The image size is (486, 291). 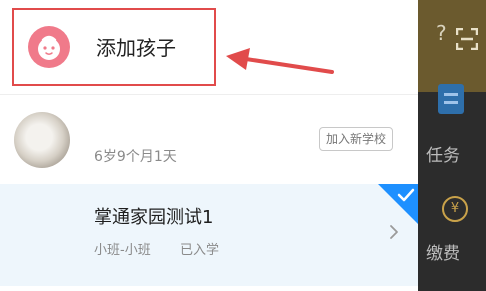 I want to click on fee-money-icon: ¥, so click(x=455, y=209).